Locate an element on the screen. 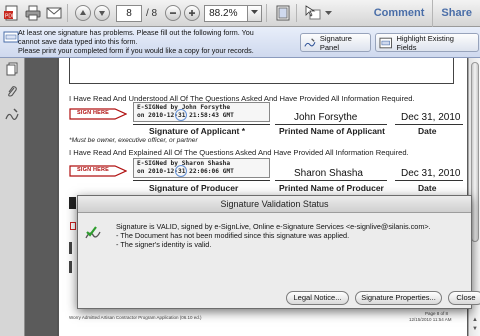 Image resolution: width=480 pixels, height=336 pixels. fit-page-icon is located at coordinates (283, 13).